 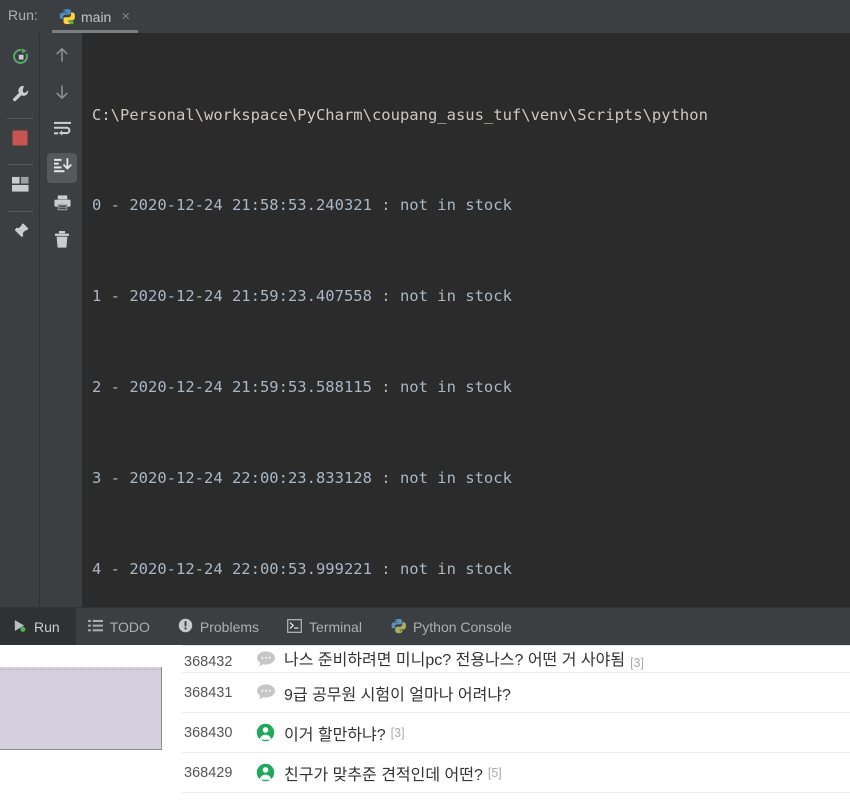 What do you see at coordinates (397, 693) in the screenshot?
I see `post-title: 9급 공무원 시험이 얼마나 어려냐?` at bounding box center [397, 693].